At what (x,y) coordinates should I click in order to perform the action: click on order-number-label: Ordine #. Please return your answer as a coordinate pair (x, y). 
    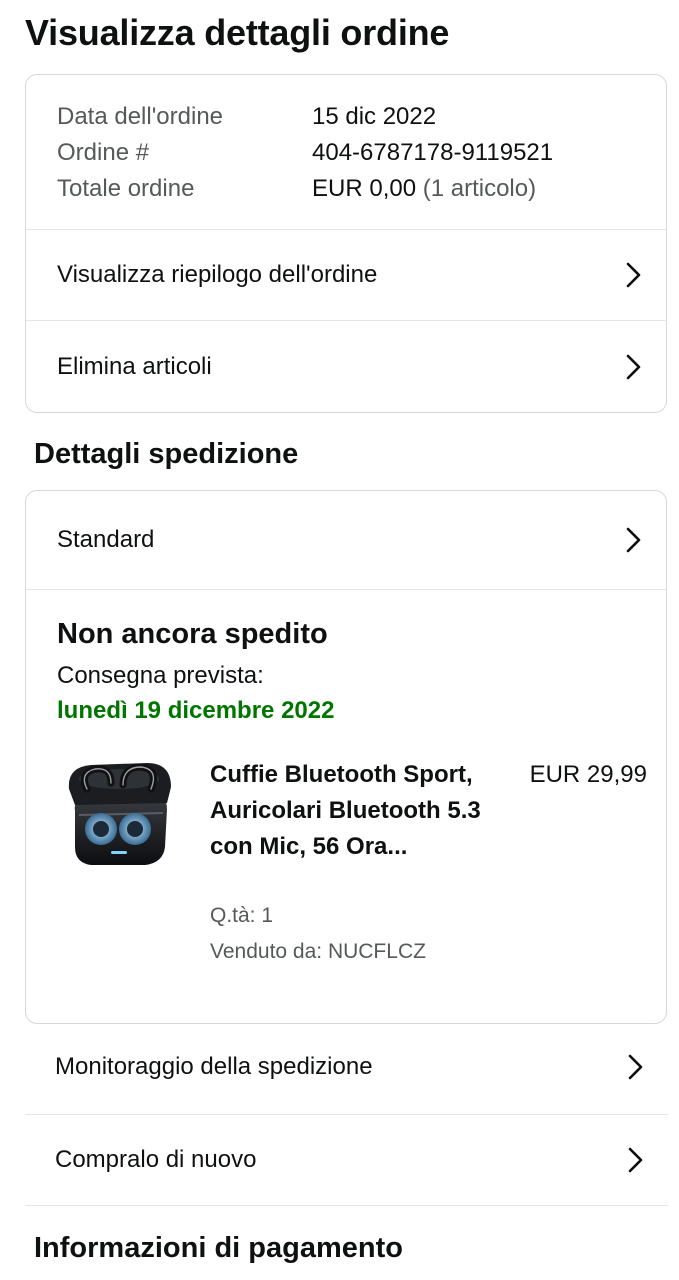
    Looking at the image, I should click on (103, 152).